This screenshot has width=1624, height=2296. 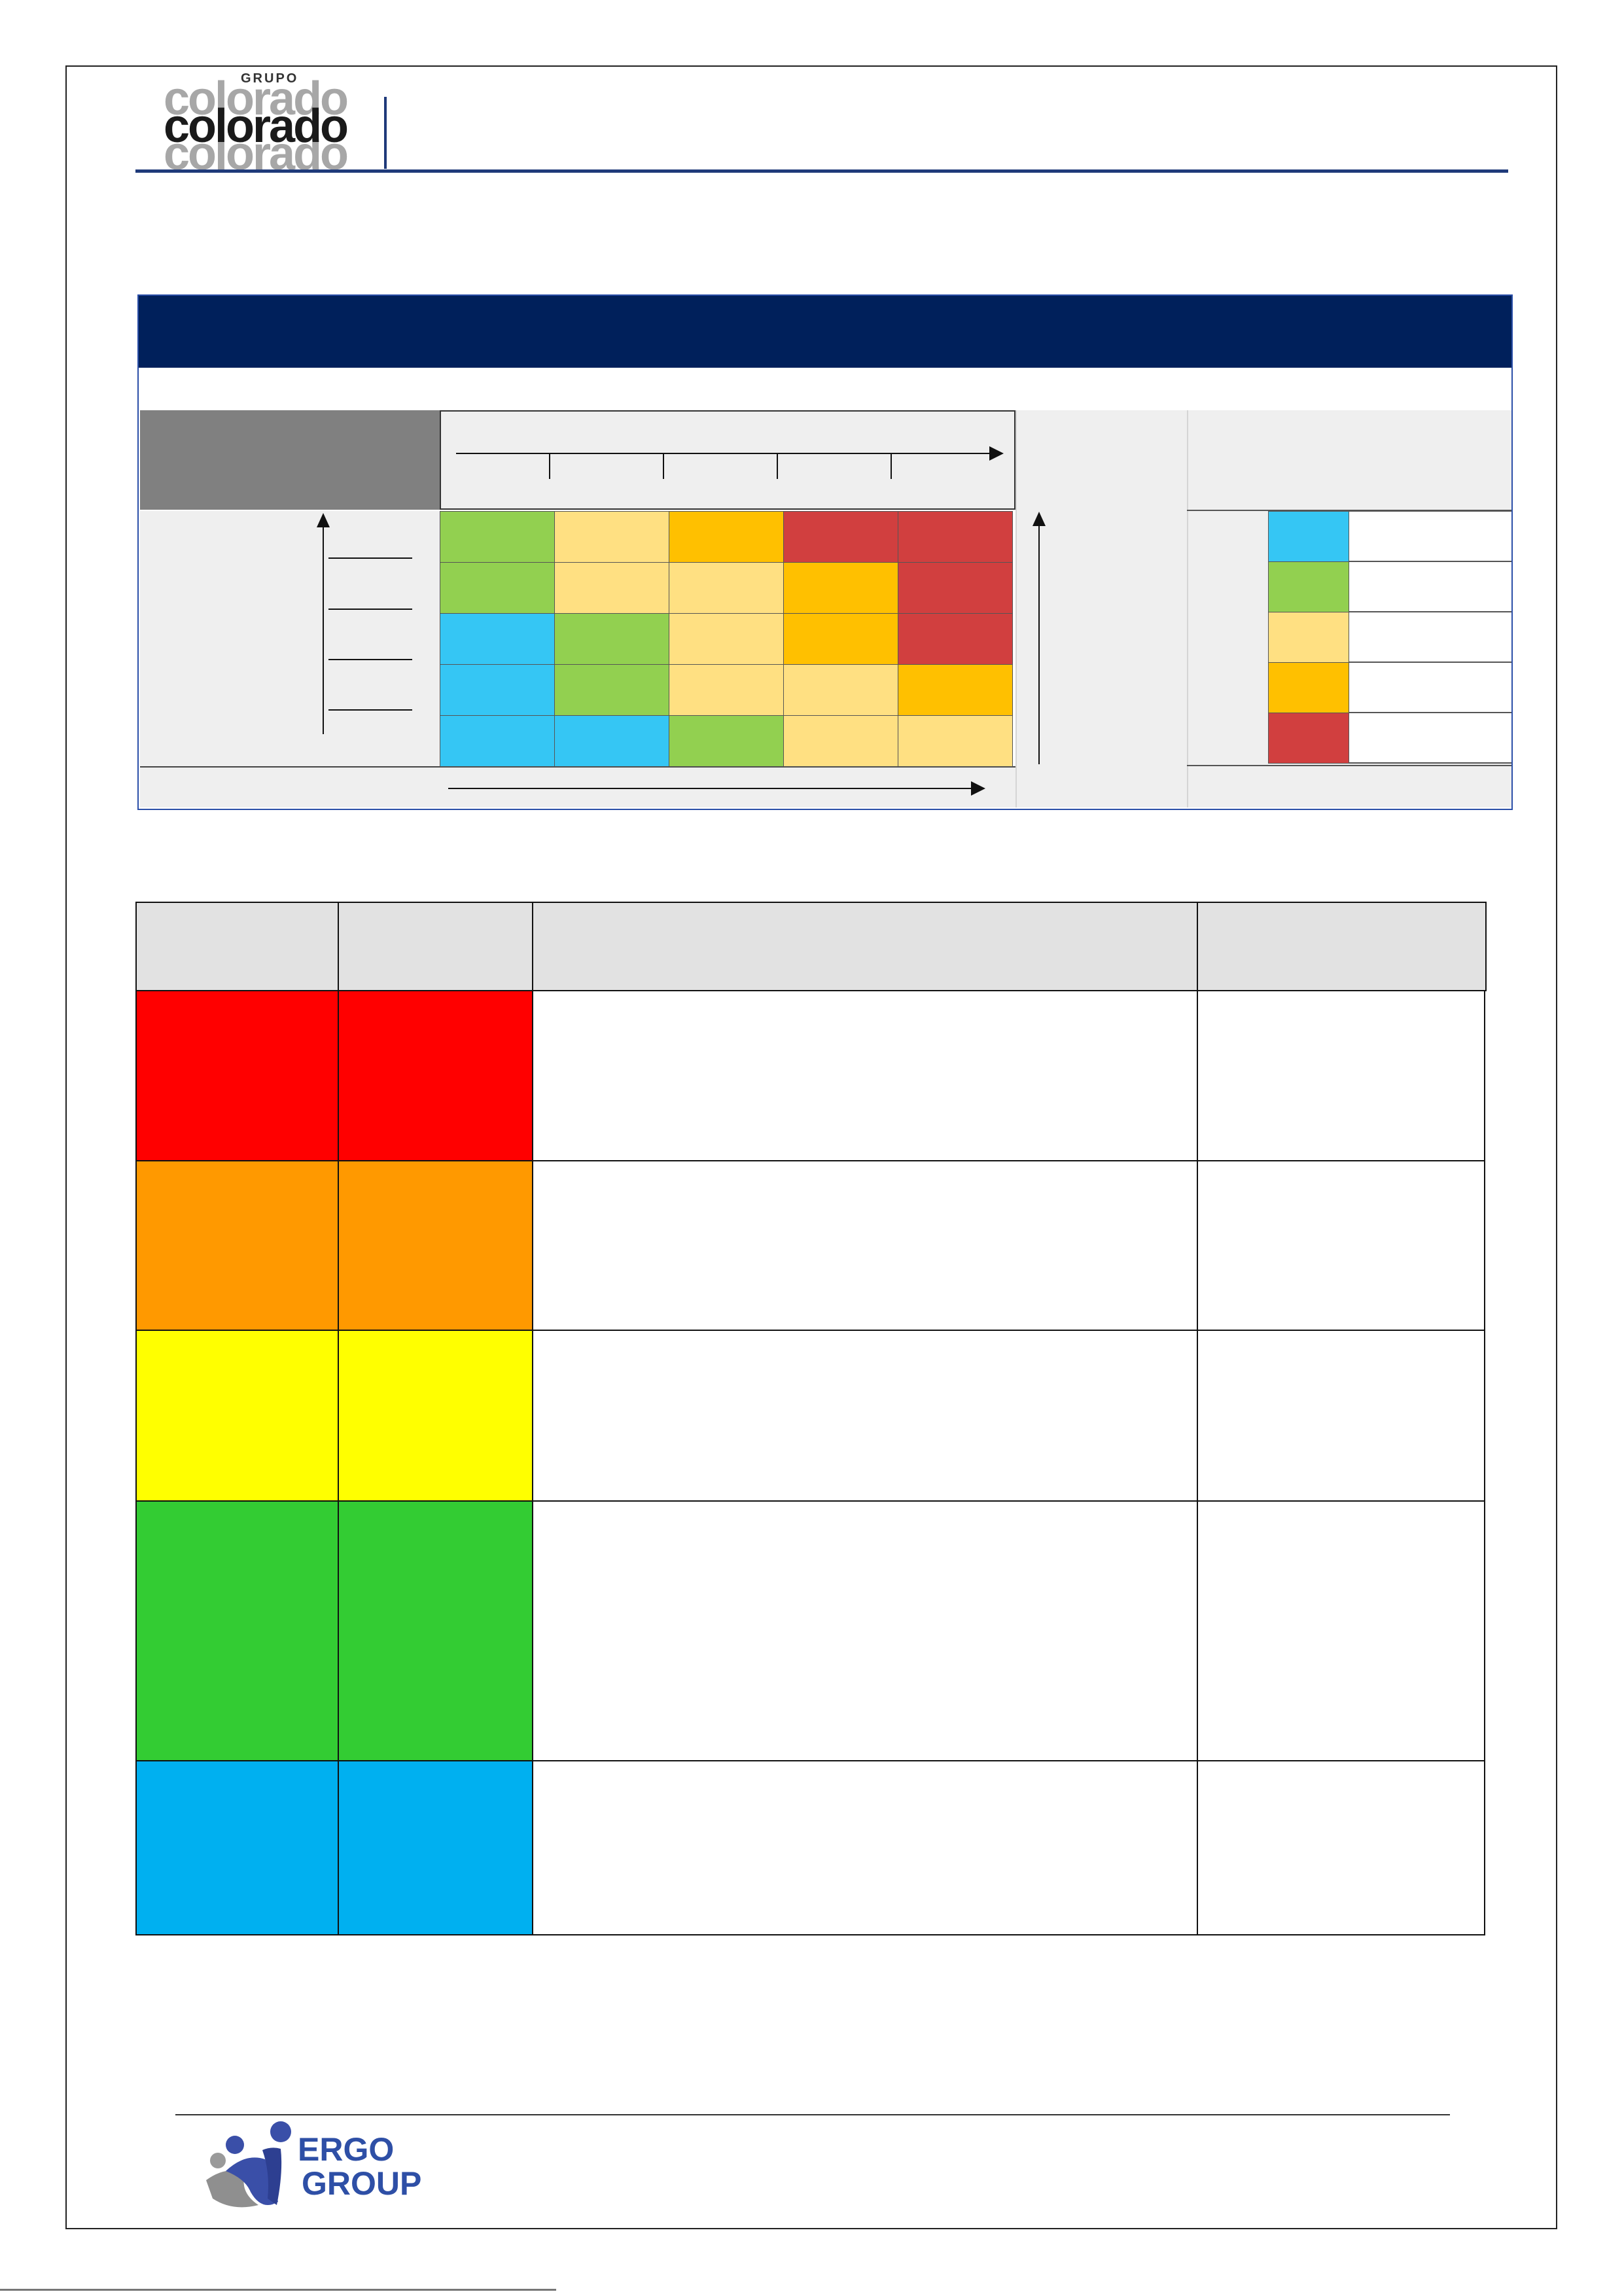 What do you see at coordinates (978, 789) in the screenshot?
I see `bottom-axis-arrowhead-icon` at bounding box center [978, 789].